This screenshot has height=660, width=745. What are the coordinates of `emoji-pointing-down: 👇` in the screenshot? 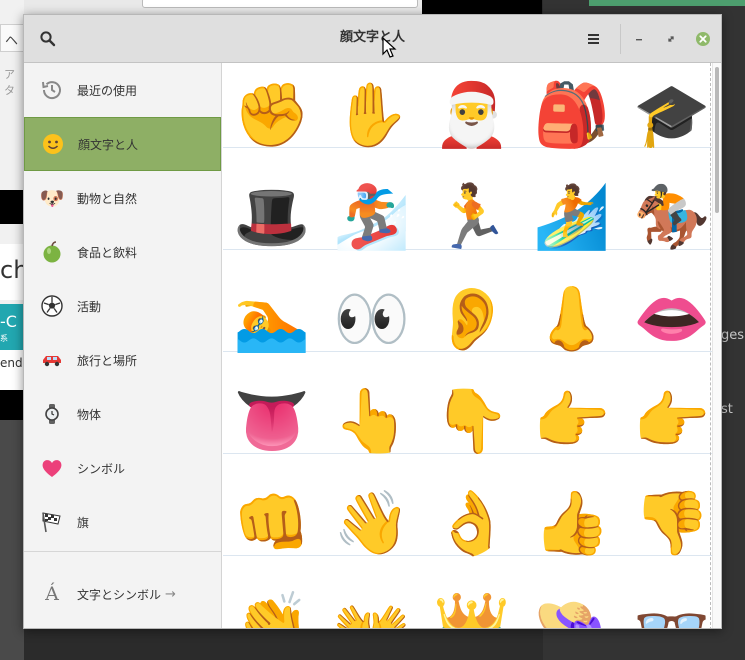 It's located at (472, 421).